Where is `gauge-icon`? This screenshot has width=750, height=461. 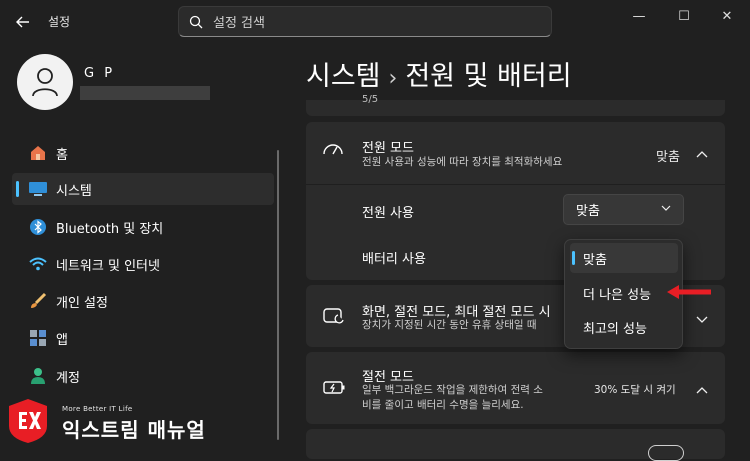 gauge-icon is located at coordinates (333, 151).